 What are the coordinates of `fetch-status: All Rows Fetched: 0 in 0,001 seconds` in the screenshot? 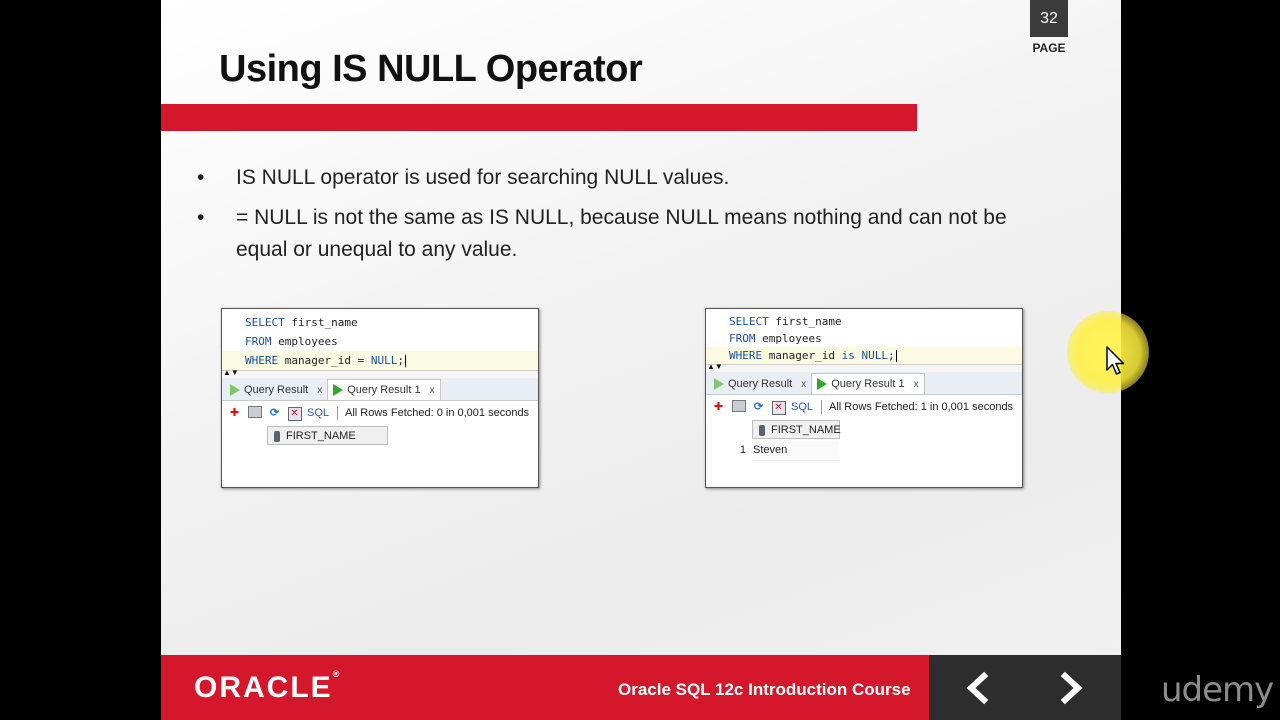 It's located at (437, 413).